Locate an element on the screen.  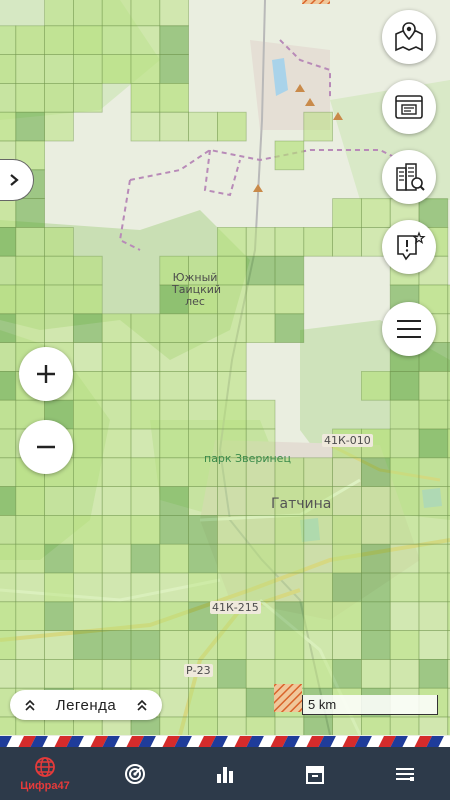
nav-item-monitoring is located at coordinates (135, 773).